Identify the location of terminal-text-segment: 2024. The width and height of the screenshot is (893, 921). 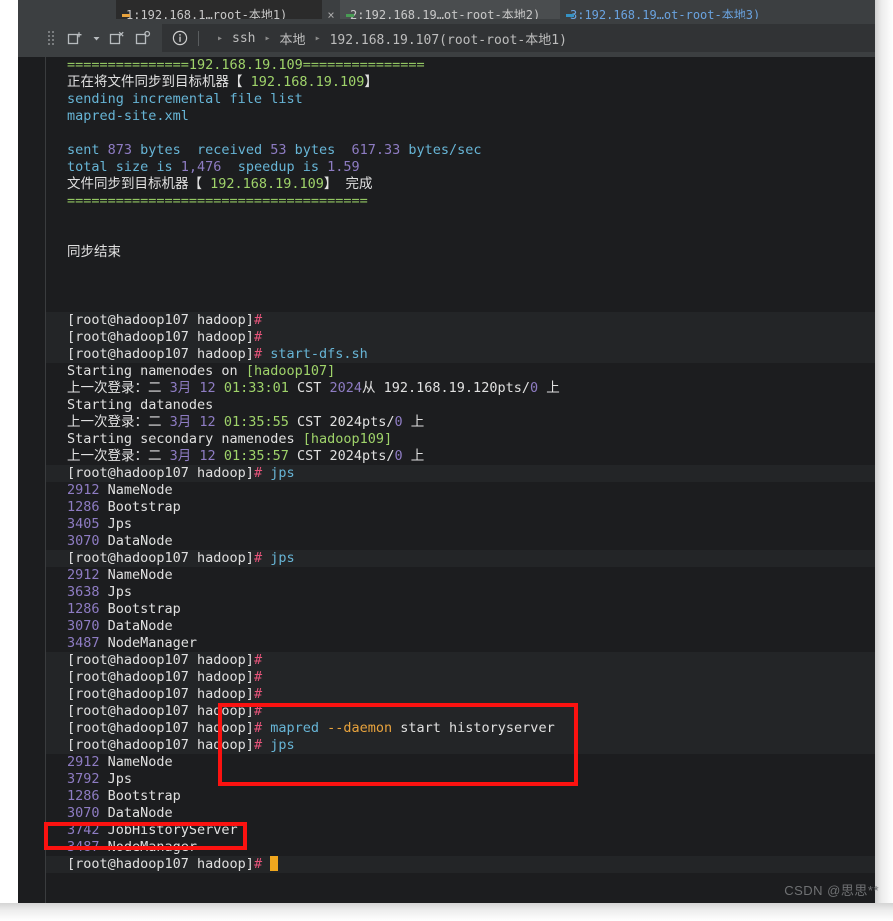
(346, 422).